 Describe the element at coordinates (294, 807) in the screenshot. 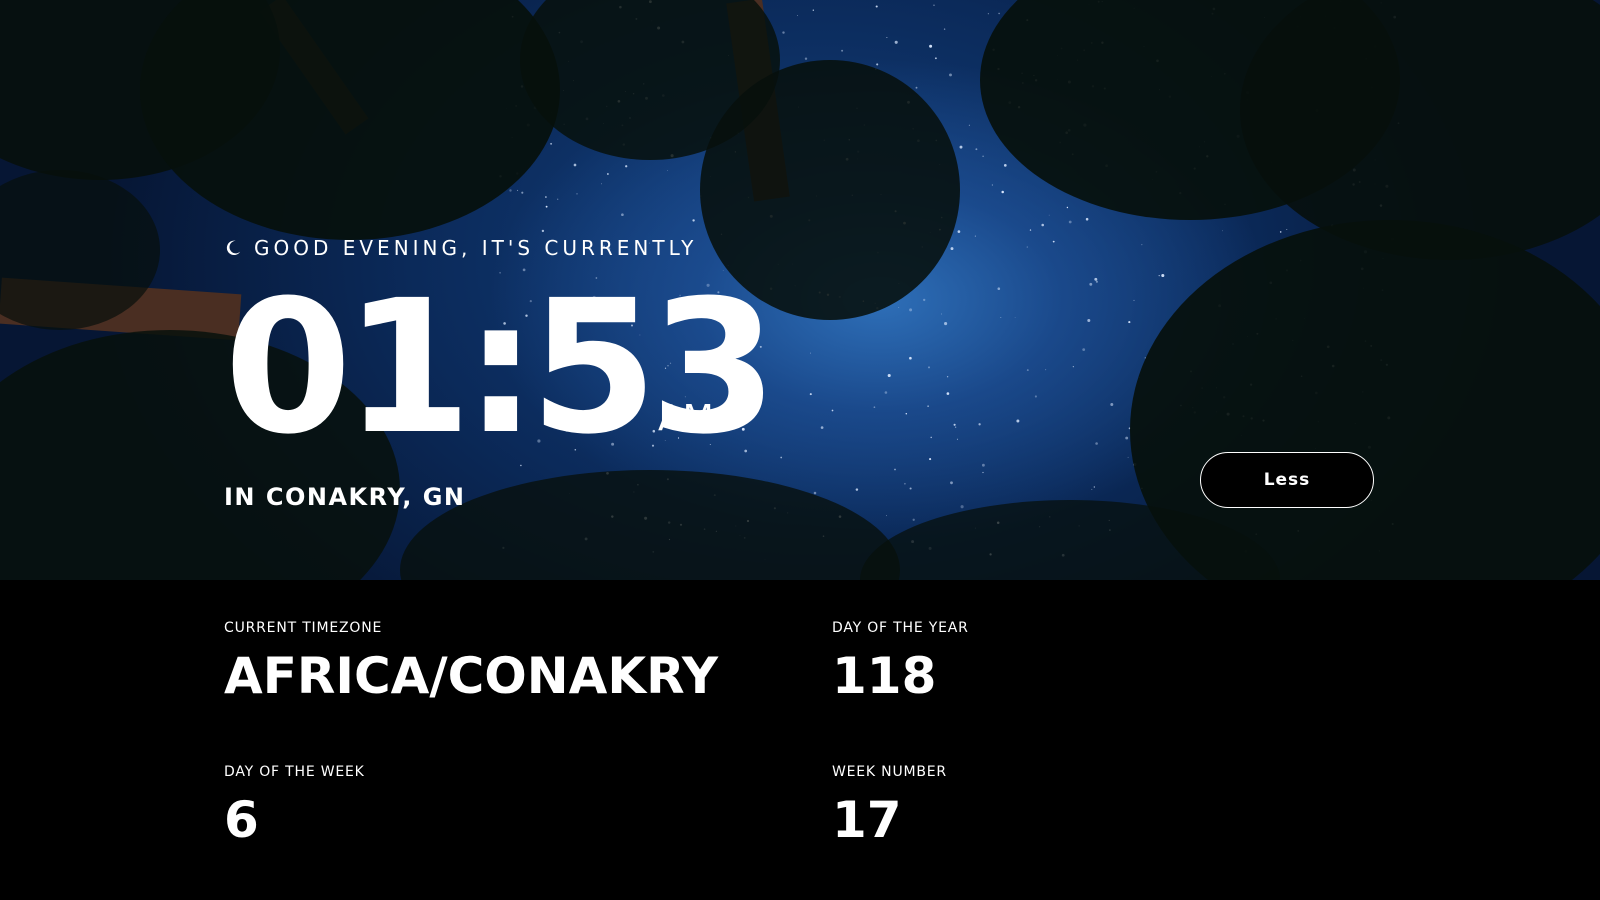

I see `day-of-week-stat: DAY OF THE WEEK 6` at that location.